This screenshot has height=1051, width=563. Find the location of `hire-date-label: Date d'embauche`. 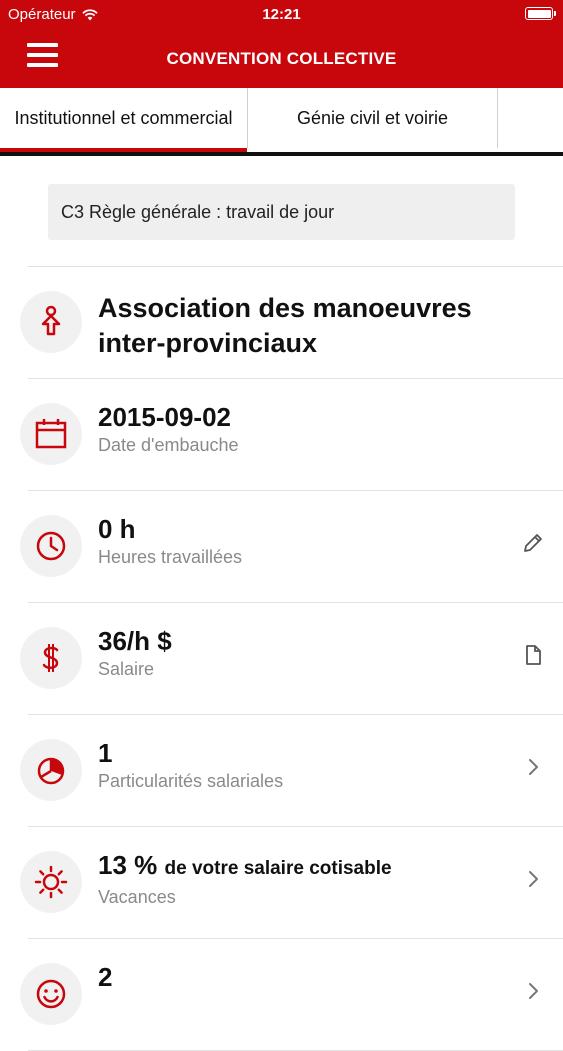

hire-date-label: Date d'embauche is located at coordinates (168, 445).